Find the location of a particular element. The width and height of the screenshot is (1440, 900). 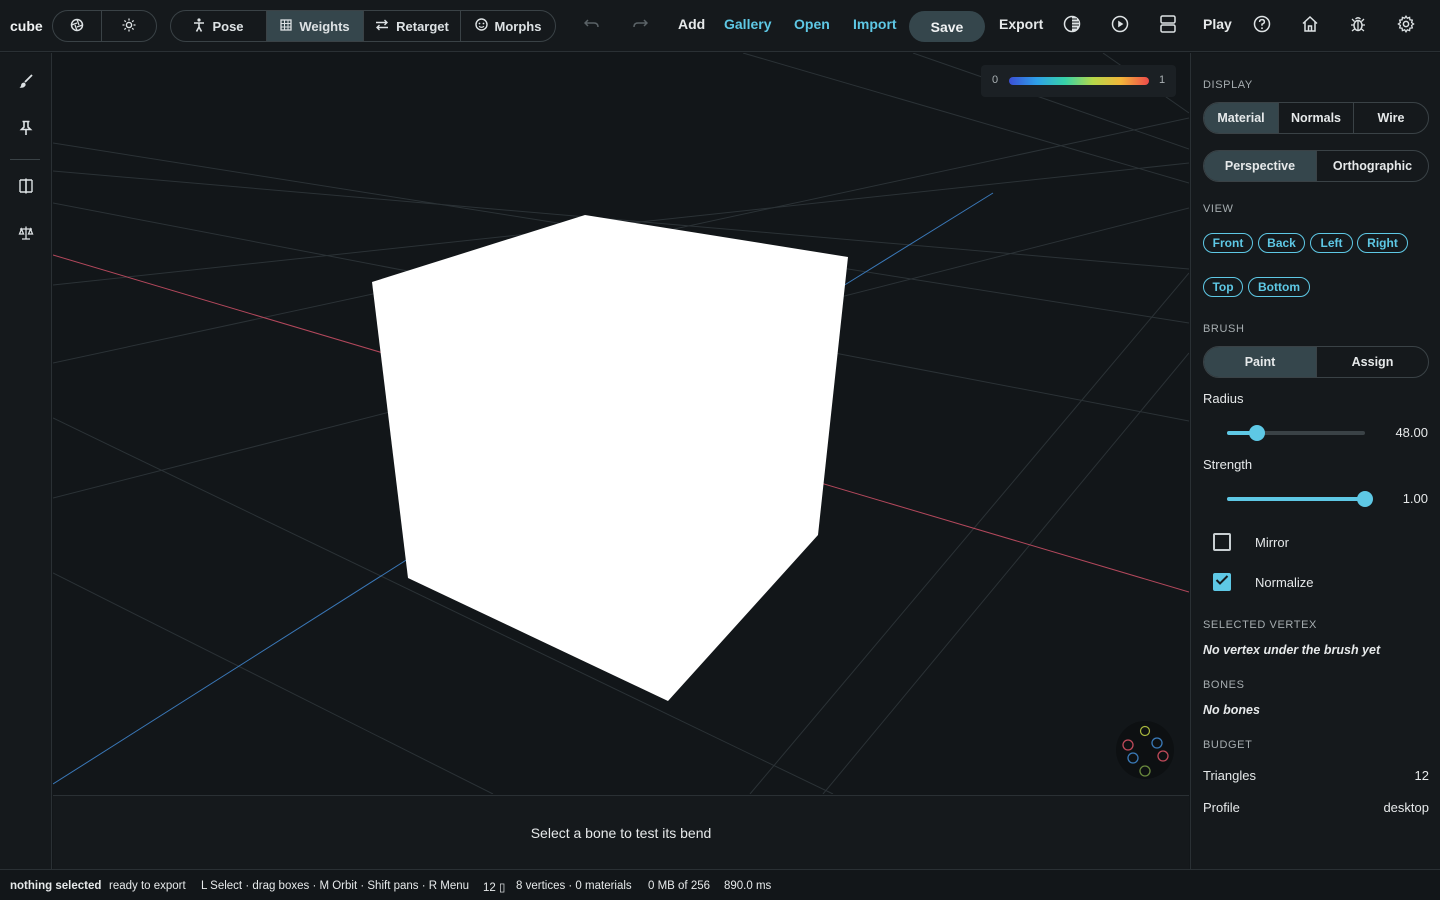

selected-vertex-info: No vertex under the brush yet is located at coordinates (1292, 650).